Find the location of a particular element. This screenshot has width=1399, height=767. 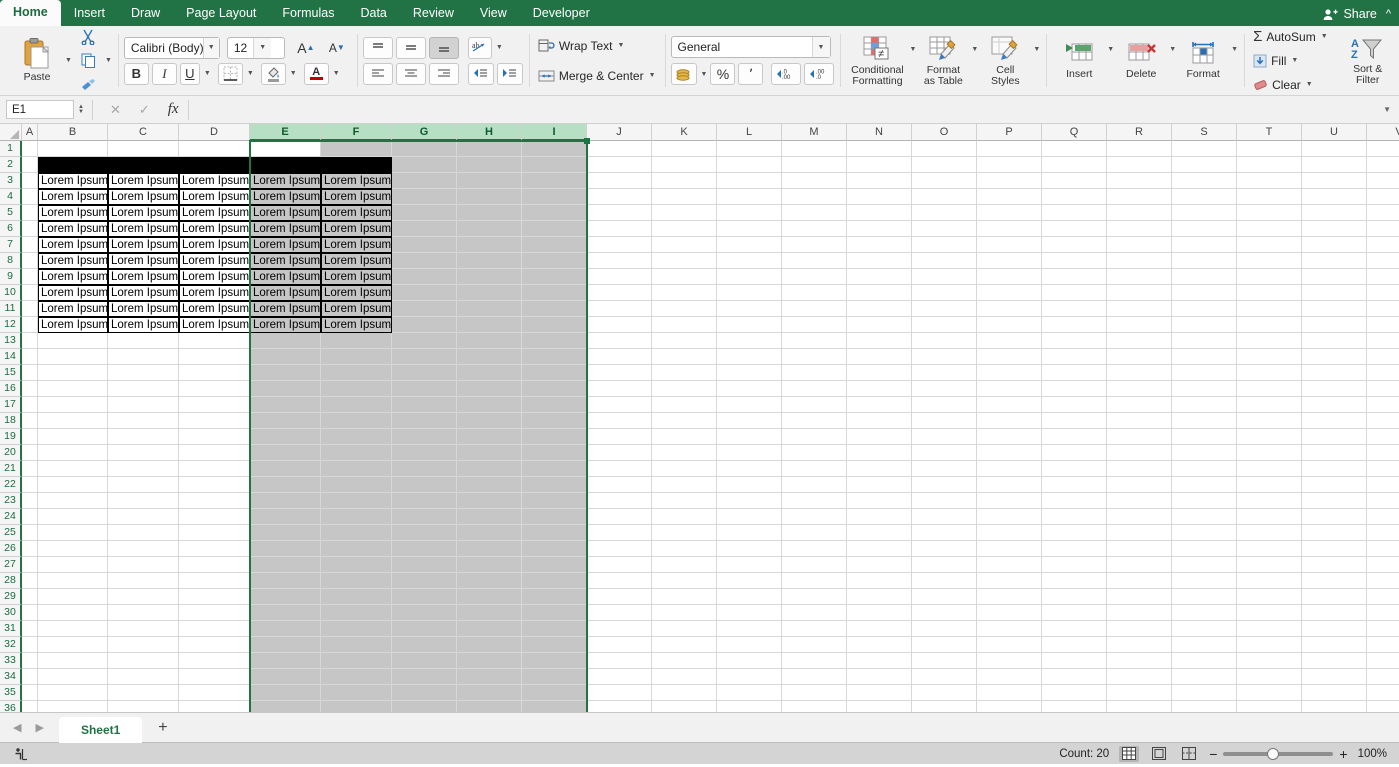

cell-U29 is located at coordinates (1334, 597).